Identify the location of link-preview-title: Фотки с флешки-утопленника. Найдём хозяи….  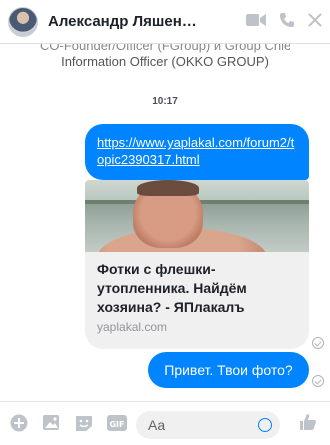
(172, 288).